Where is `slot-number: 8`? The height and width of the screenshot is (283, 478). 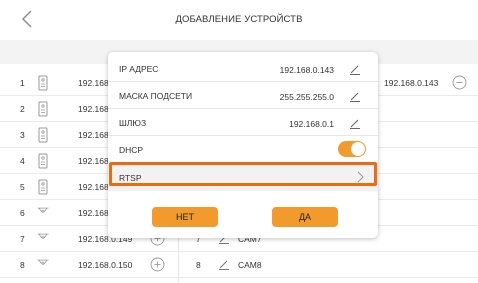
slot-number: 8 is located at coordinates (198, 265).